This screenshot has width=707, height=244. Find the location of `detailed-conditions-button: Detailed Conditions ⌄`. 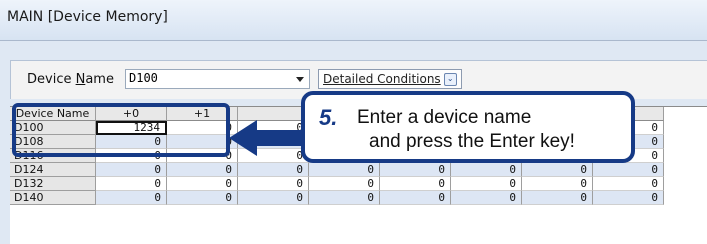

detailed-conditions-button: Detailed Conditions ⌄ is located at coordinates (390, 79).